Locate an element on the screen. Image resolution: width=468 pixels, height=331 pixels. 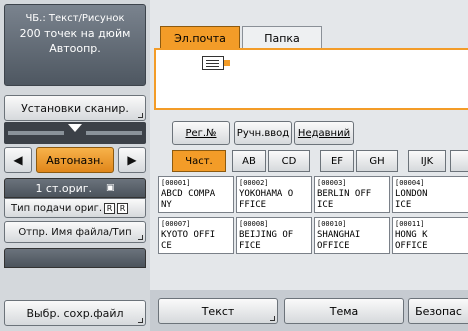
density-segment-left is located at coordinates (36, 133).